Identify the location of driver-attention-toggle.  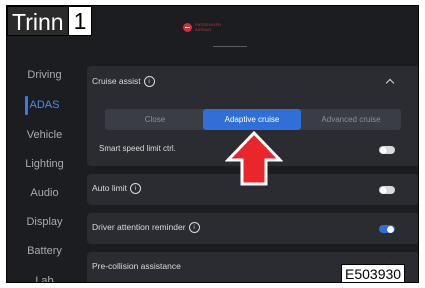
(387, 229).